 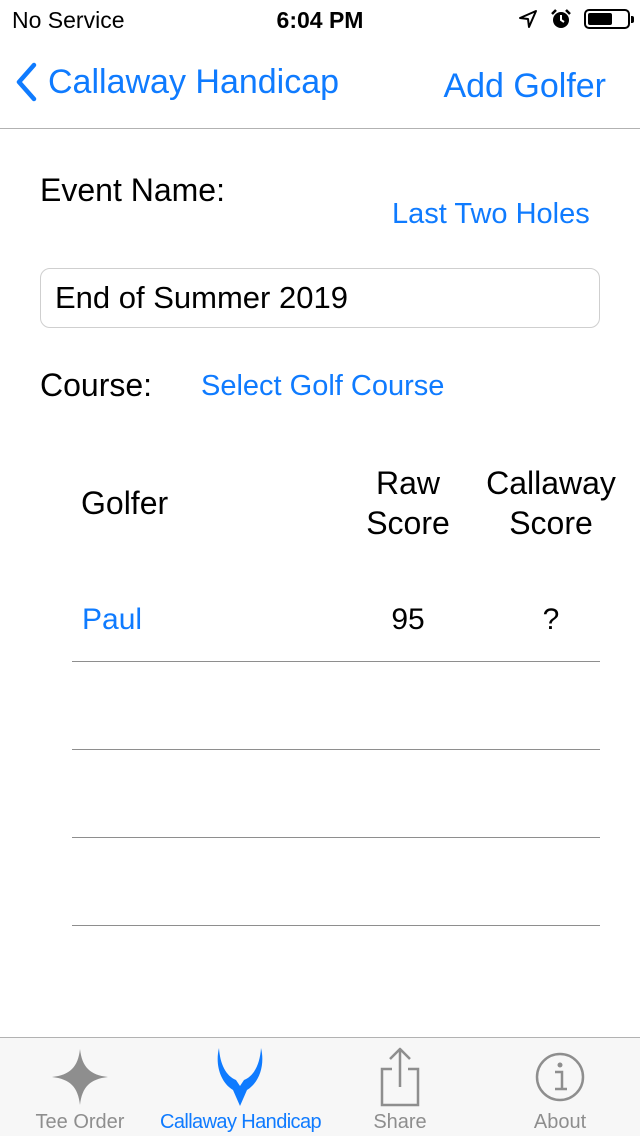 What do you see at coordinates (551, 523) in the screenshot?
I see `callaway-score-header-line2: Score` at bounding box center [551, 523].